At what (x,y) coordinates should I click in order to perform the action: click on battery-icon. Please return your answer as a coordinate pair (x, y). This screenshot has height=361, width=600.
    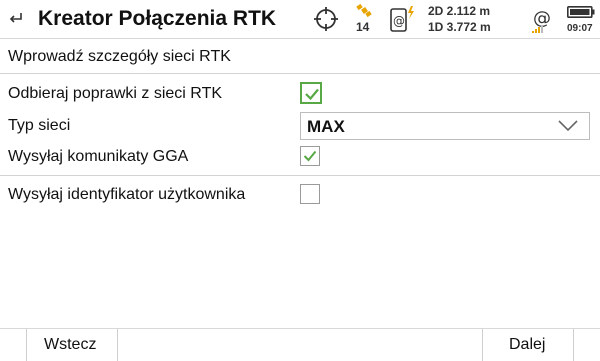
    Looking at the image, I should click on (581, 12).